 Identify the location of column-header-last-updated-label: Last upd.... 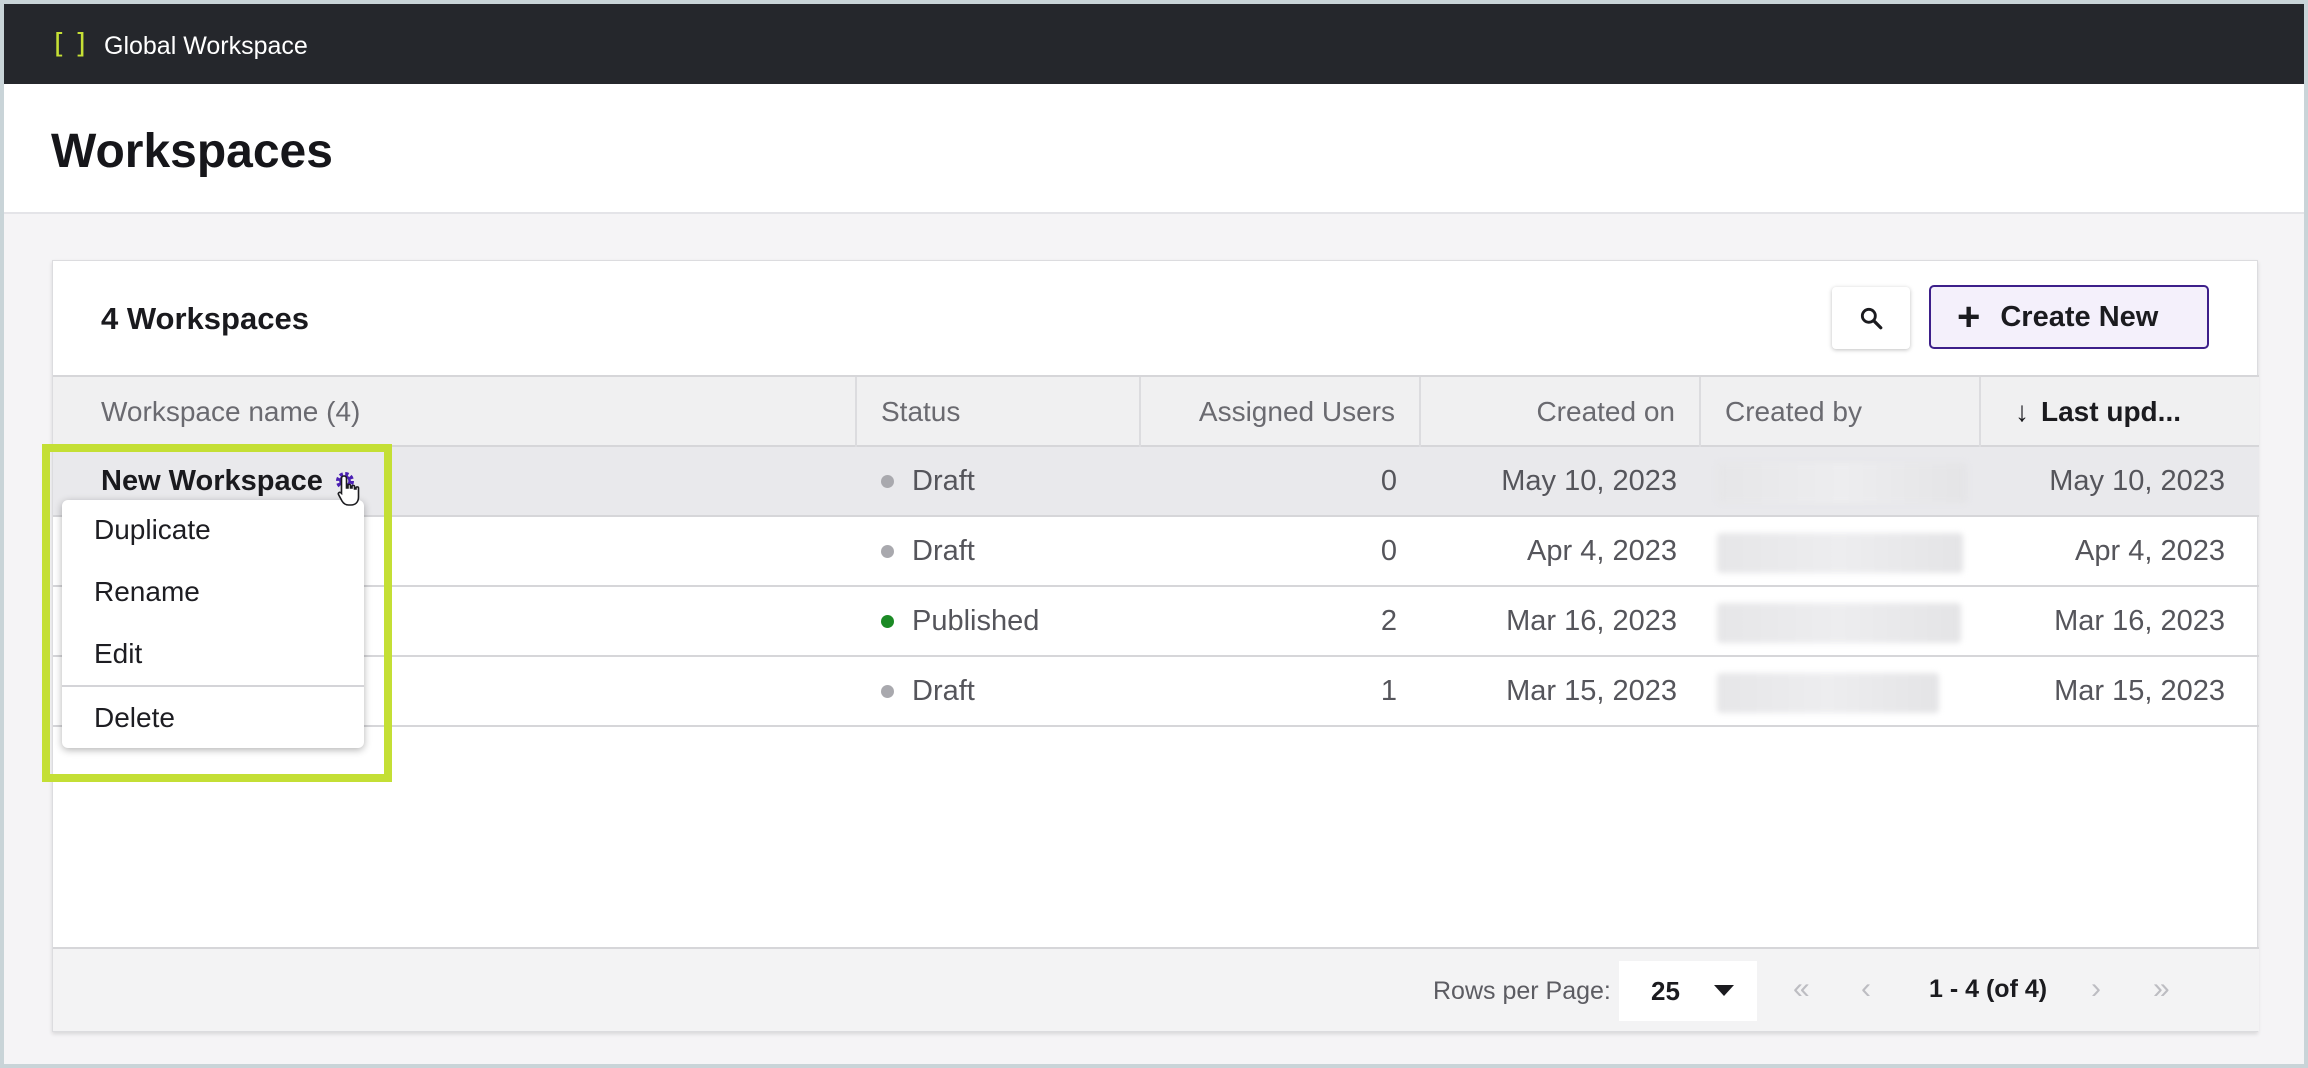
(2111, 411).